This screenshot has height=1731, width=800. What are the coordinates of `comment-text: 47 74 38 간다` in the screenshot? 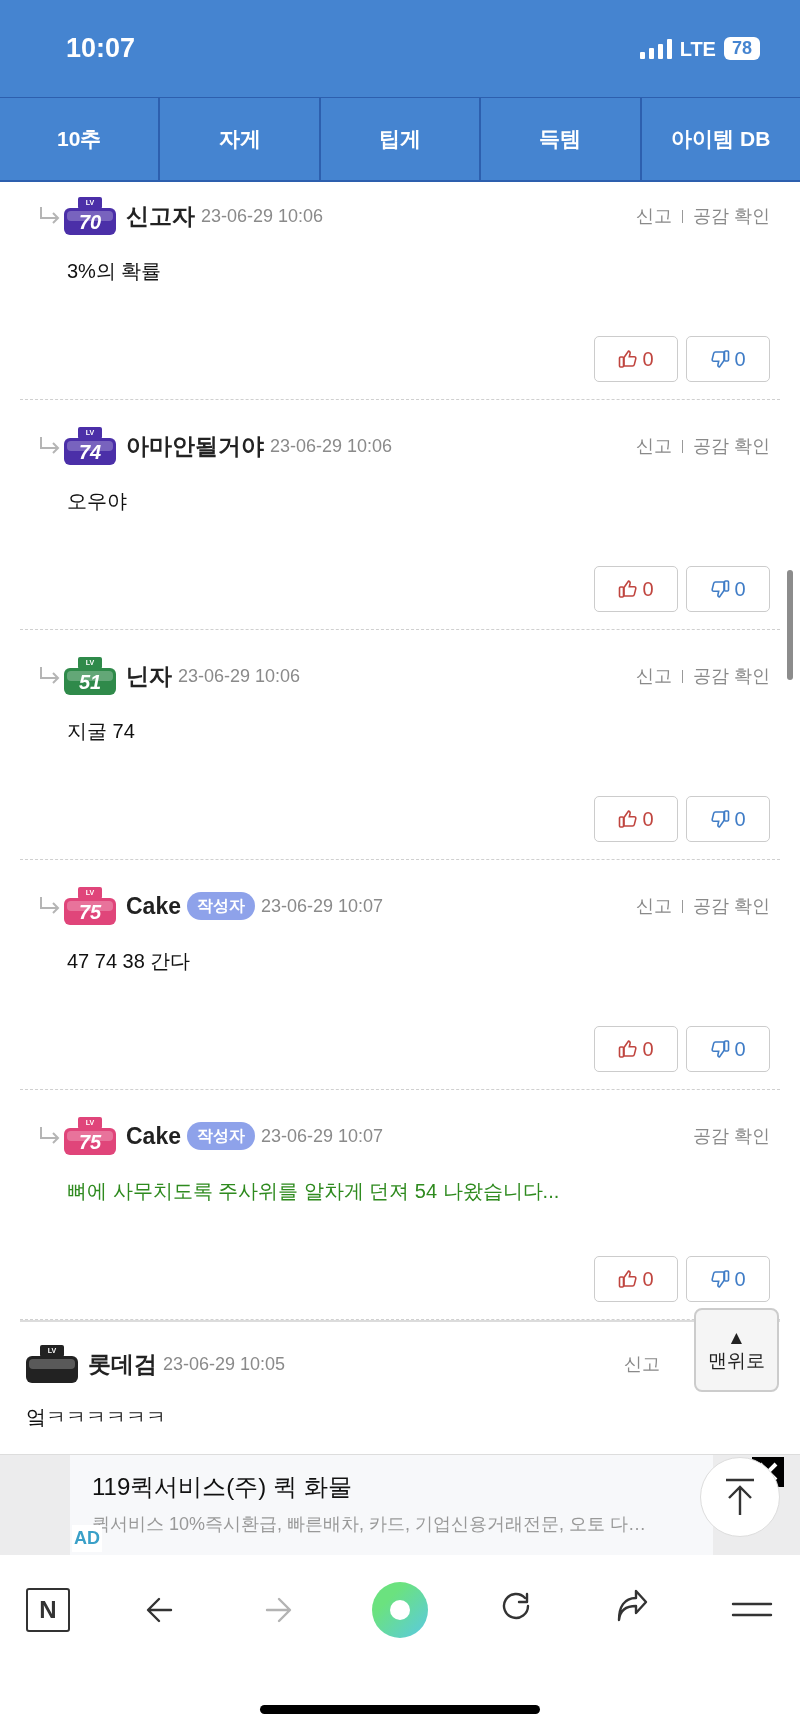 It's located at (129, 961).